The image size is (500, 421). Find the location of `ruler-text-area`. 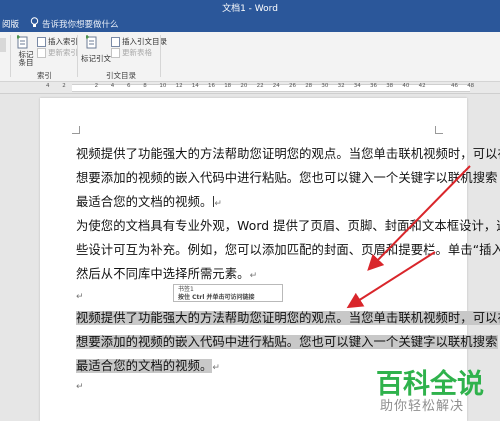

ruler-text-area is located at coordinates (271, 88).